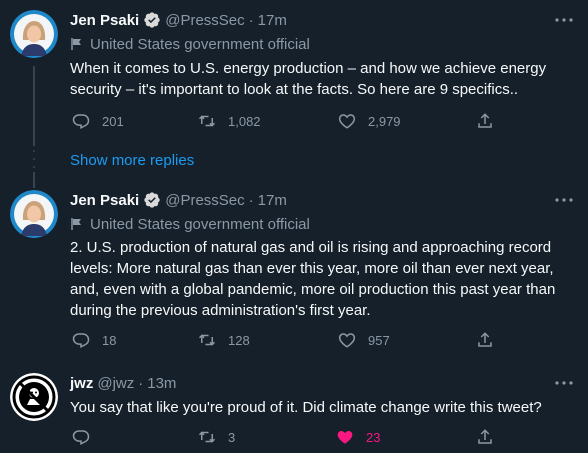 The width and height of the screenshot is (588, 453). I want to click on reply-count: 201, so click(113, 121).